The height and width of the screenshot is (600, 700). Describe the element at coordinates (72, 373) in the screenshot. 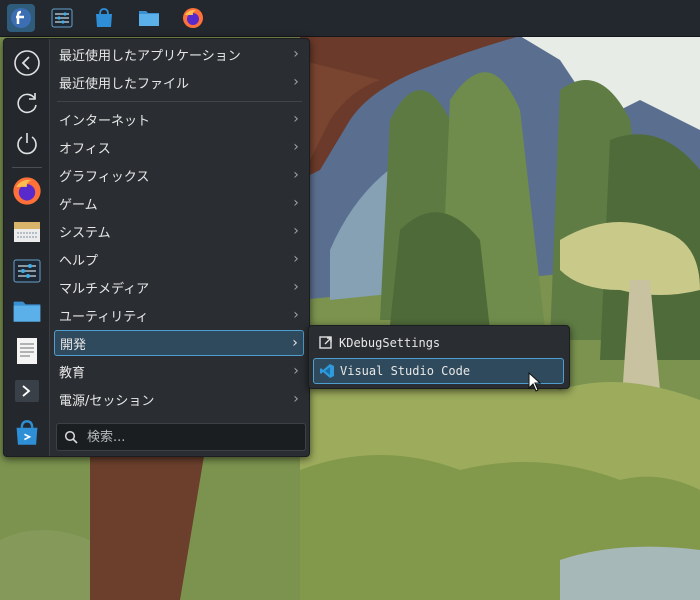

I see `menu-item-label: 教育` at that location.